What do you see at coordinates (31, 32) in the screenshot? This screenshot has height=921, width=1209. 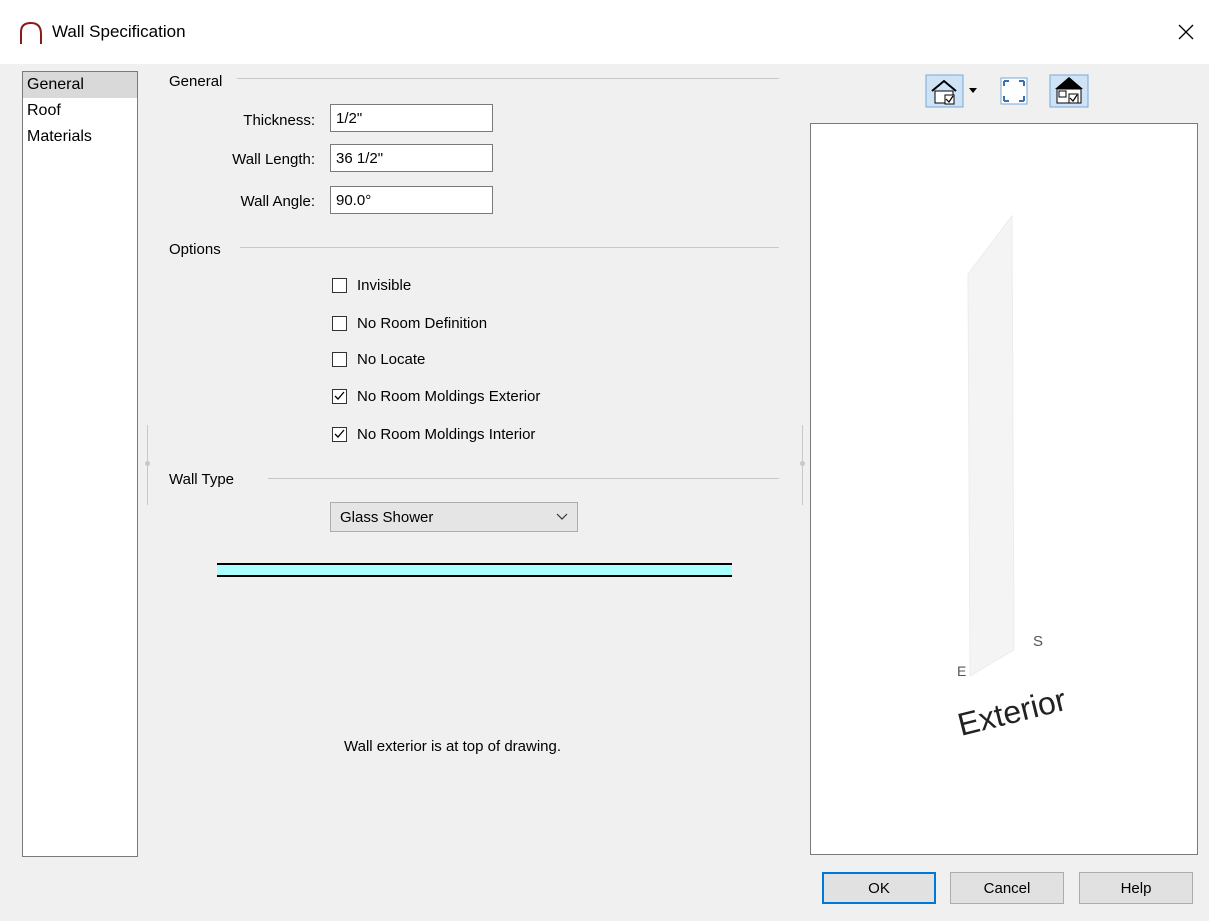 I see `arch-icon` at bounding box center [31, 32].